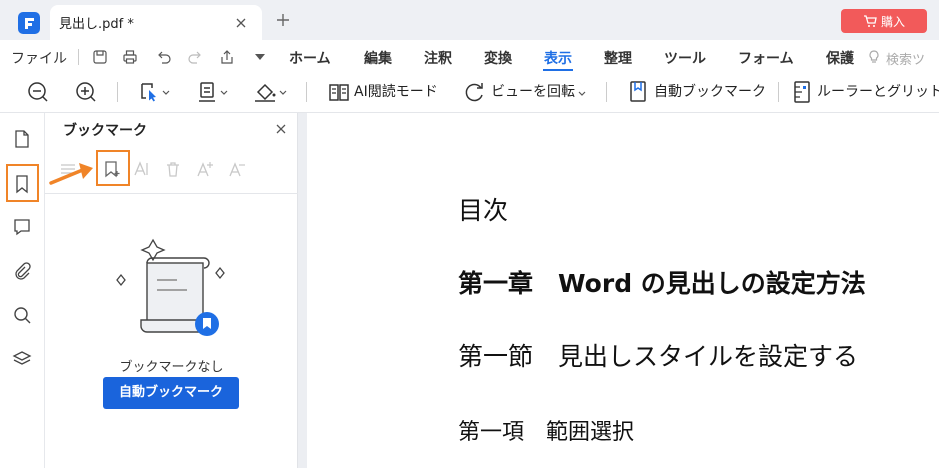  I want to click on rotate-view-icon, so click(475, 92).